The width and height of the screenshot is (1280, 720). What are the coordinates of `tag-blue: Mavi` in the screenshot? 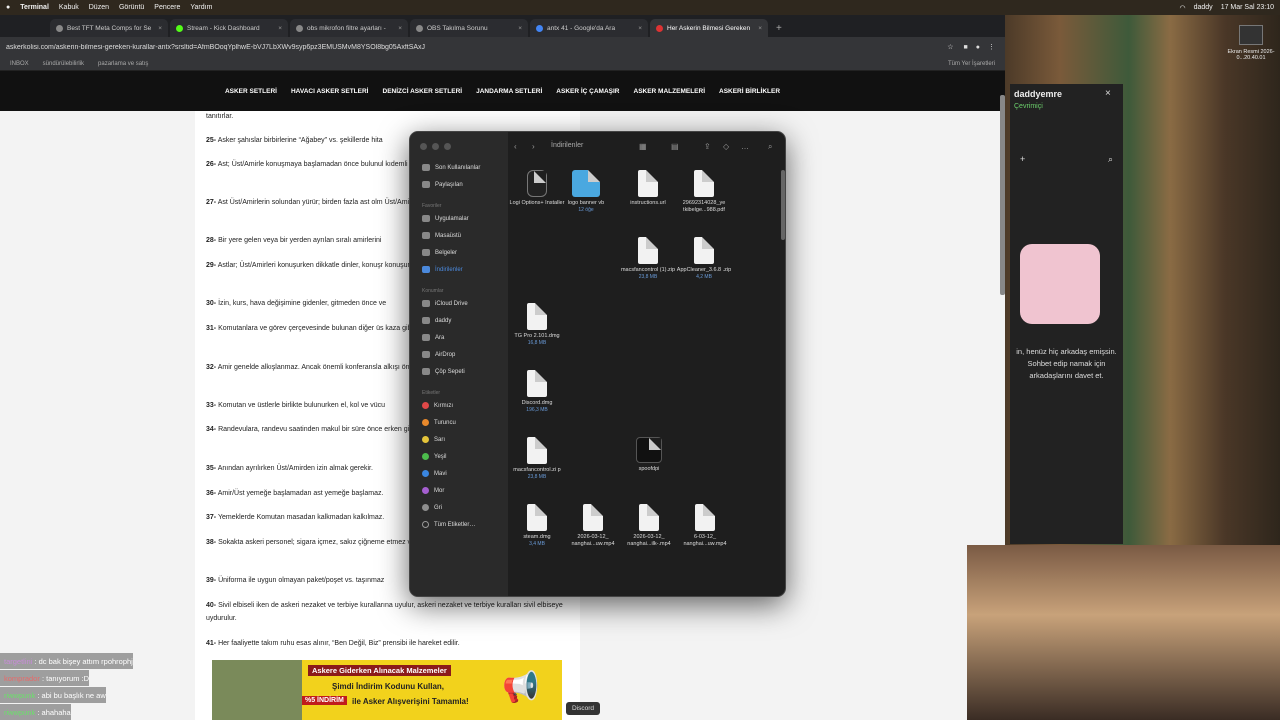 It's located at (434, 473).